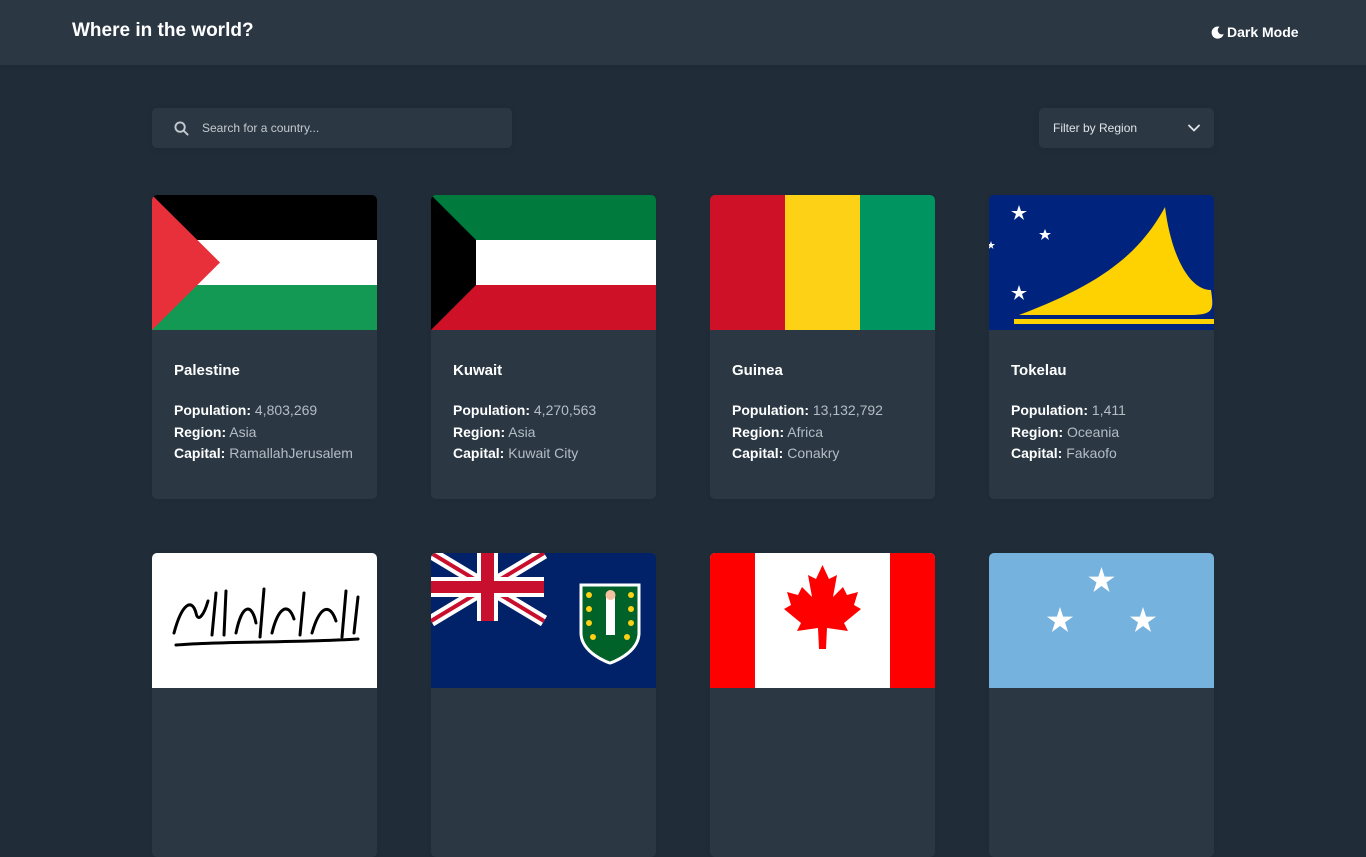  What do you see at coordinates (1263, 32) in the screenshot?
I see `dark-mode-label: Dark Mode` at bounding box center [1263, 32].